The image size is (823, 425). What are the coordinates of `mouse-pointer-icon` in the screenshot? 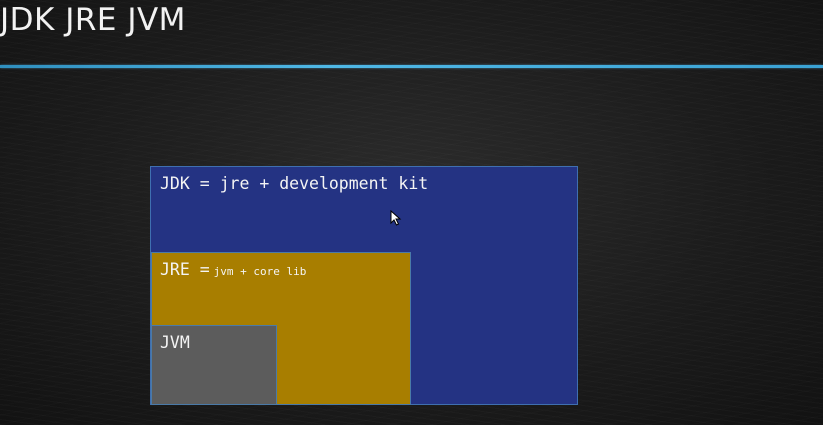 It's located at (396, 218).